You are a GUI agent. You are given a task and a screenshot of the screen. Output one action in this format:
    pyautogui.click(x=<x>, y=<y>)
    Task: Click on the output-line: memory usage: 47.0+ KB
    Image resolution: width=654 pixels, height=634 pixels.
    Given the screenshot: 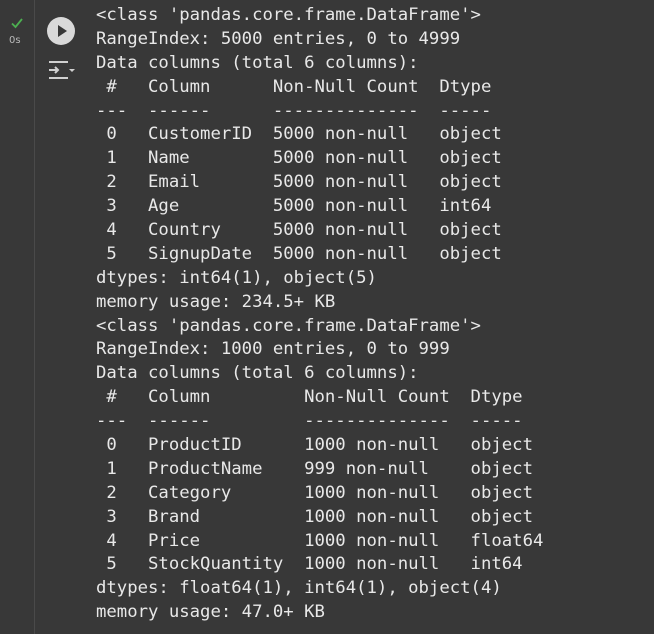 What is the action you would take?
    pyautogui.click(x=210, y=612)
    